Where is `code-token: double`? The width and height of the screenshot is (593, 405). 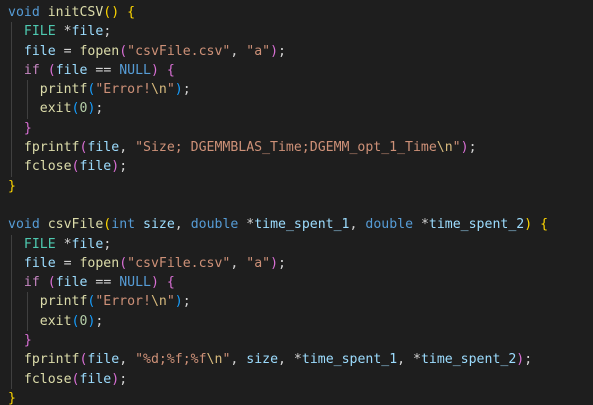
code-token: double is located at coordinates (214, 225).